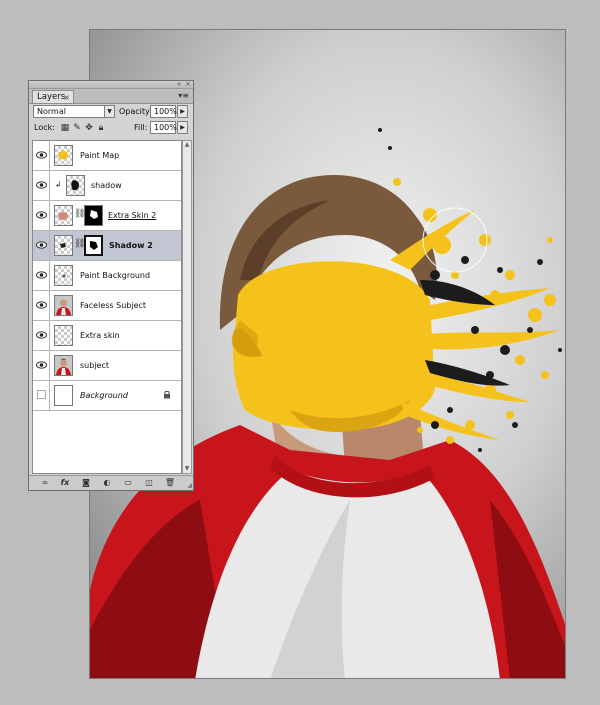 The height and width of the screenshot is (705, 600). I want to click on fill-input: 100%, so click(163, 127).